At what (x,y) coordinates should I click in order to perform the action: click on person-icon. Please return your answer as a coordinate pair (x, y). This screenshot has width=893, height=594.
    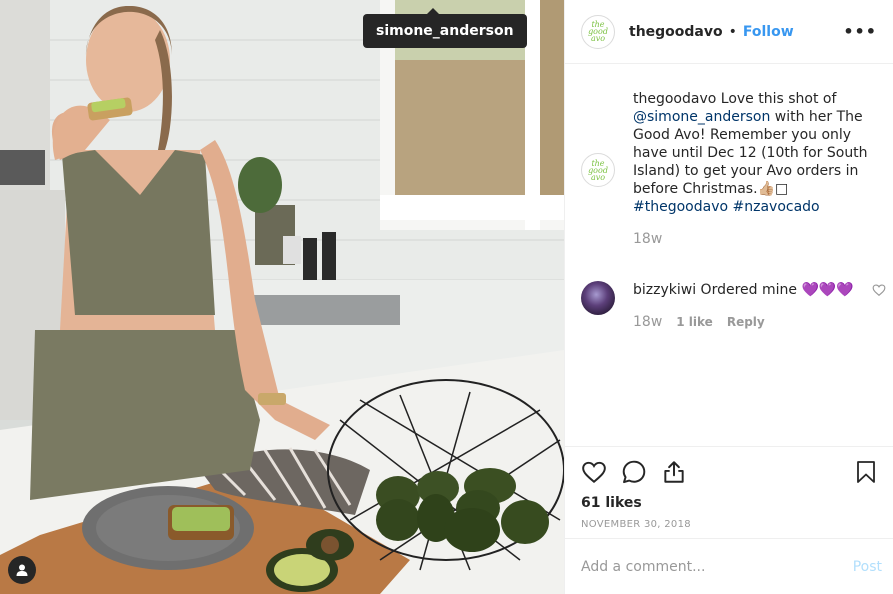
    Looking at the image, I should click on (22, 570).